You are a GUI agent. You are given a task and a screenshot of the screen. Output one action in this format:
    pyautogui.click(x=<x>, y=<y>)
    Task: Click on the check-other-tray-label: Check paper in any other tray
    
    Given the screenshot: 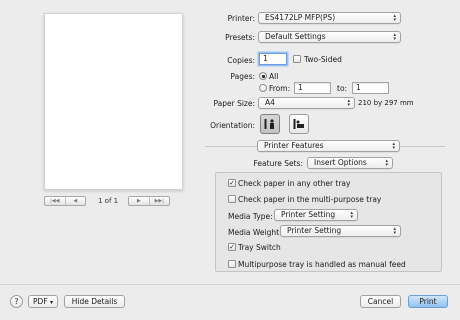 What is the action you would take?
    pyautogui.click(x=294, y=183)
    